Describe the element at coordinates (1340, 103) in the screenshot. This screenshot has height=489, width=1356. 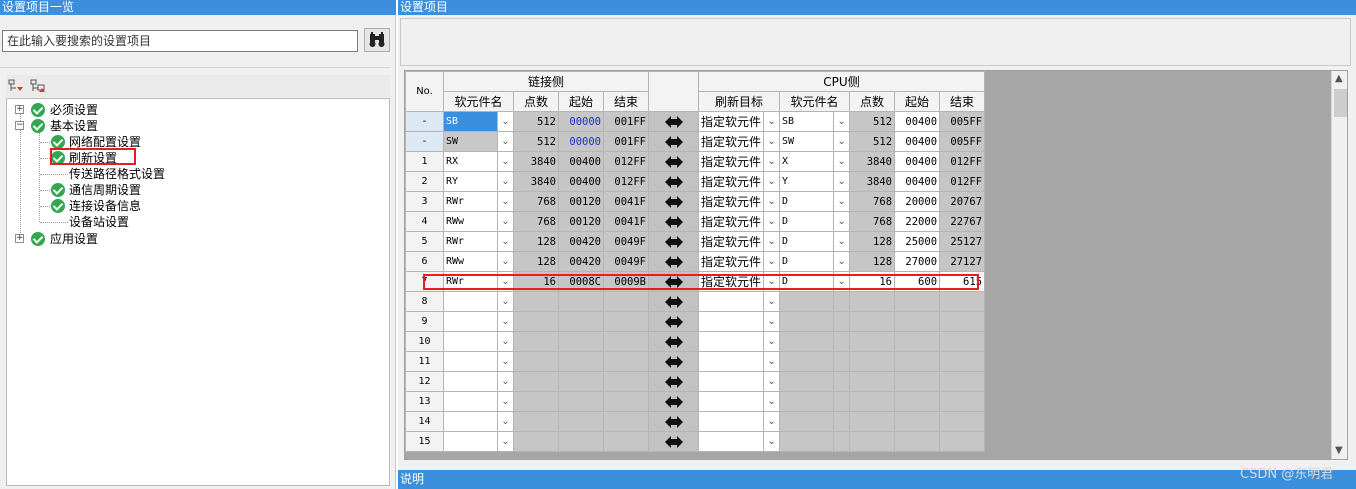
I see `scrollbar-thumb` at that location.